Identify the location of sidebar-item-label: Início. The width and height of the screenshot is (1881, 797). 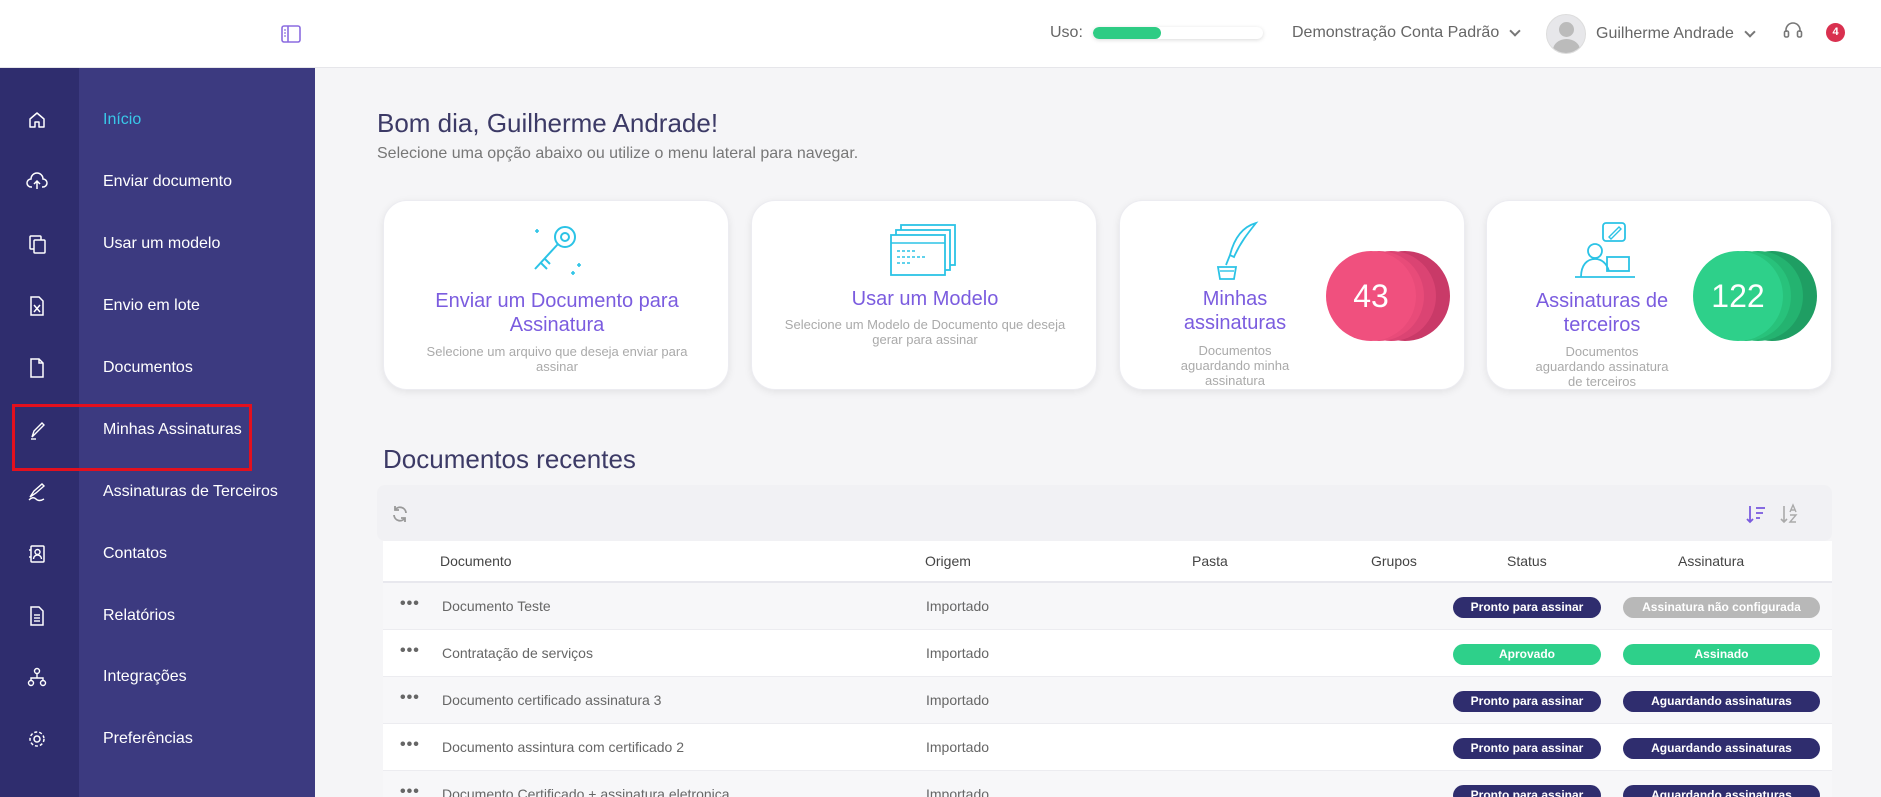
(122, 119).